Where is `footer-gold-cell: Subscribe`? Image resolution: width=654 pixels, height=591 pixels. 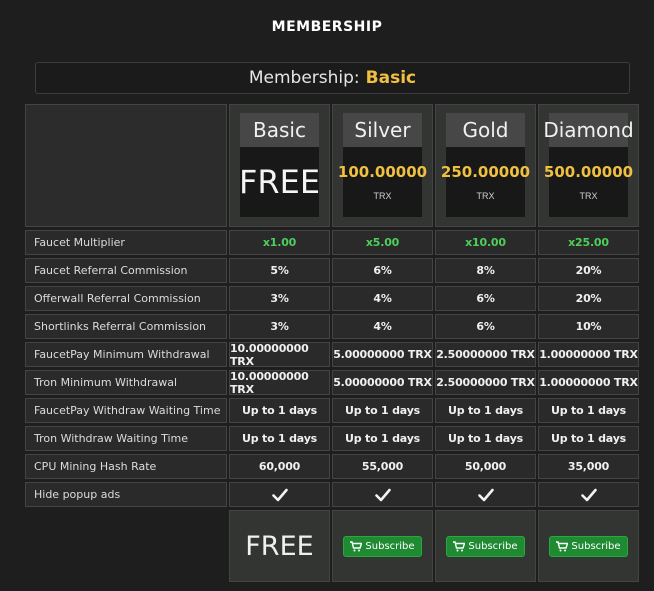
footer-gold-cell: Subscribe is located at coordinates (485, 546).